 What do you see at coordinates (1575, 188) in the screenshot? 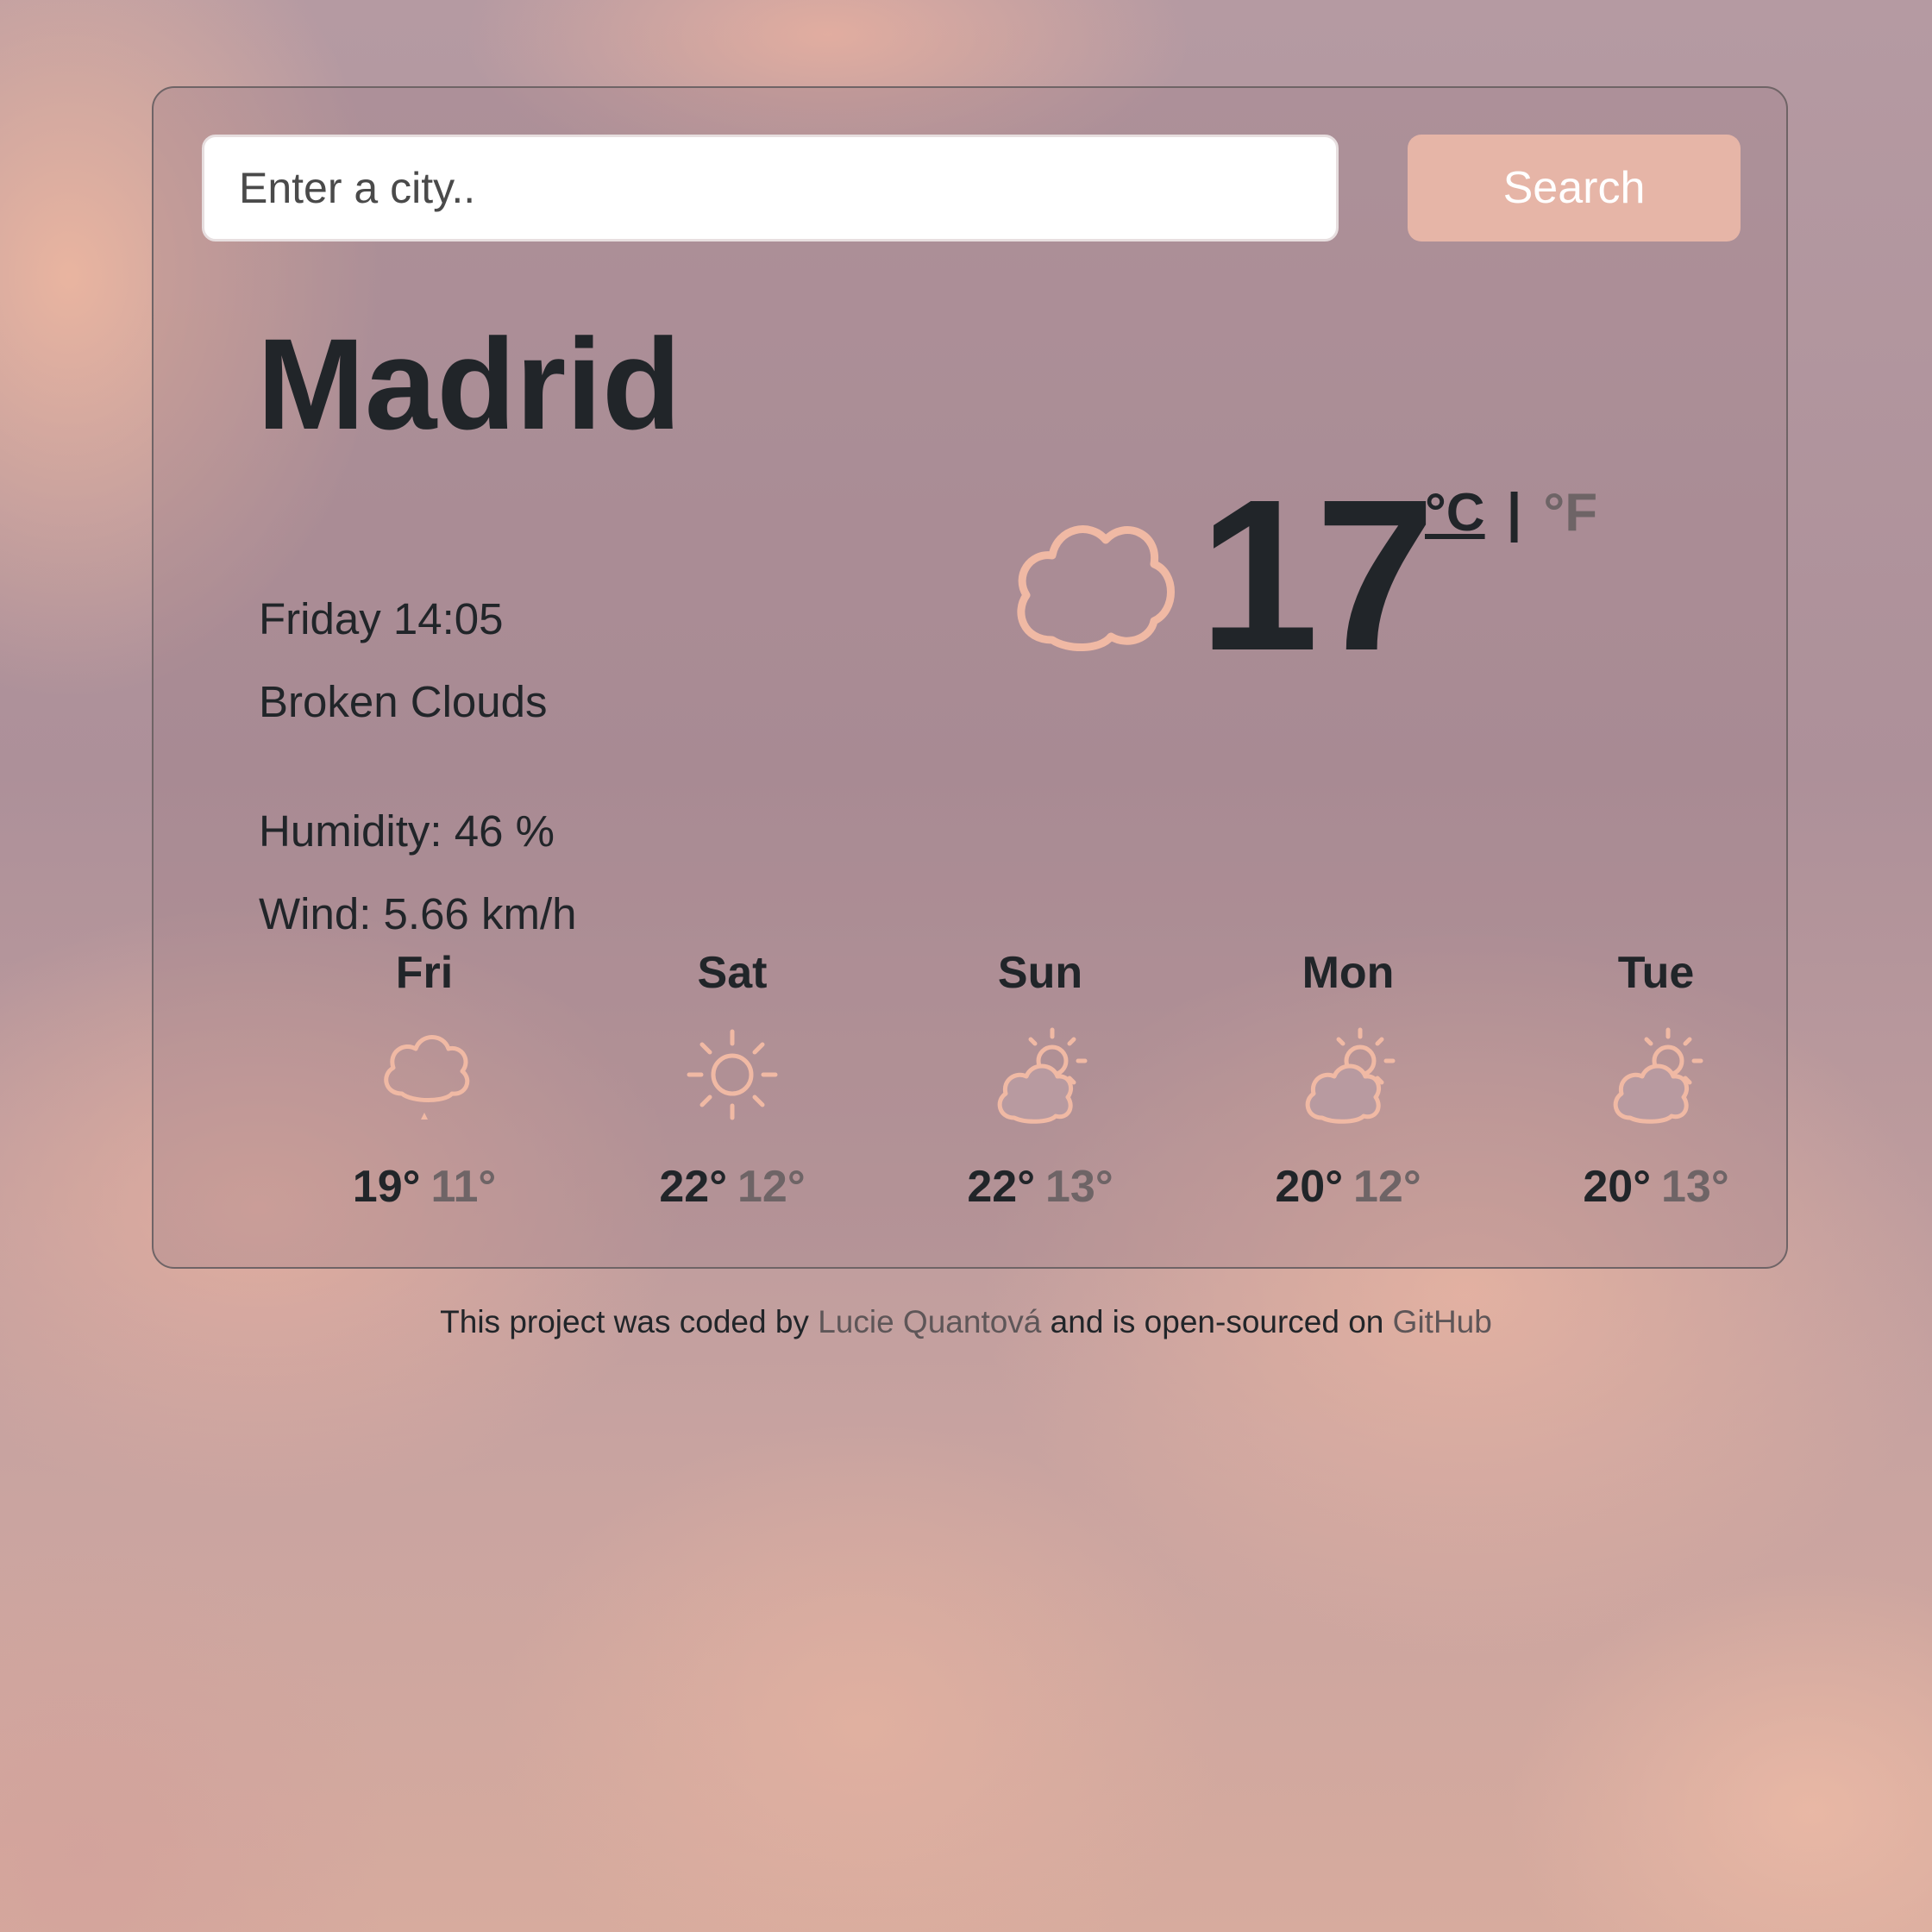
I see `search-button: Search` at bounding box center [1575, 188].